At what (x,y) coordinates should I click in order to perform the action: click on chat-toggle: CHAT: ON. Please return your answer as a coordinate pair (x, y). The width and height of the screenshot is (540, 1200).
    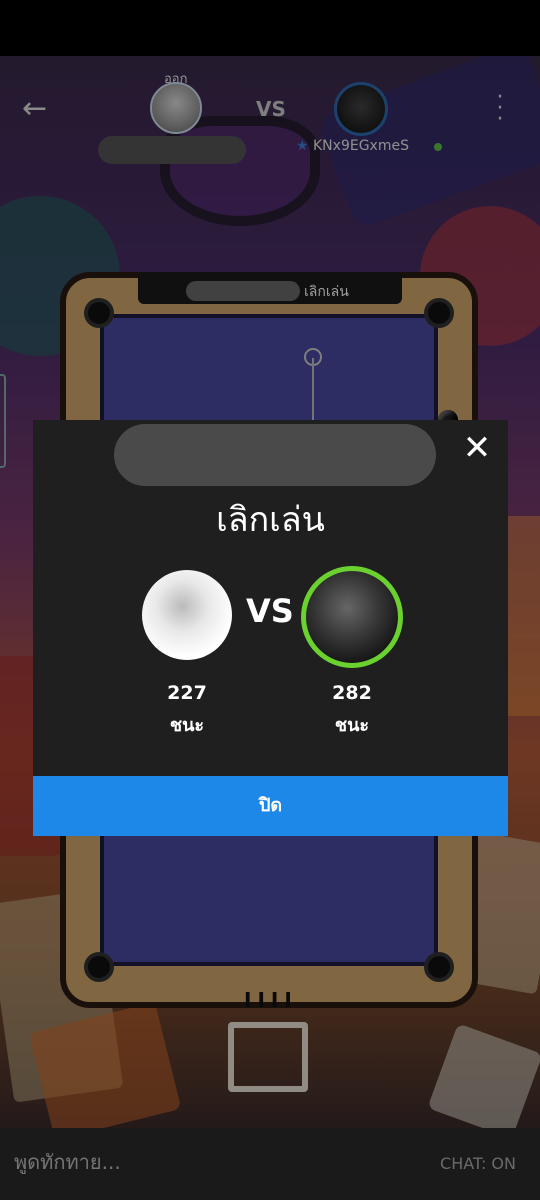
    Looking at the image, I should click on (478, 1163).